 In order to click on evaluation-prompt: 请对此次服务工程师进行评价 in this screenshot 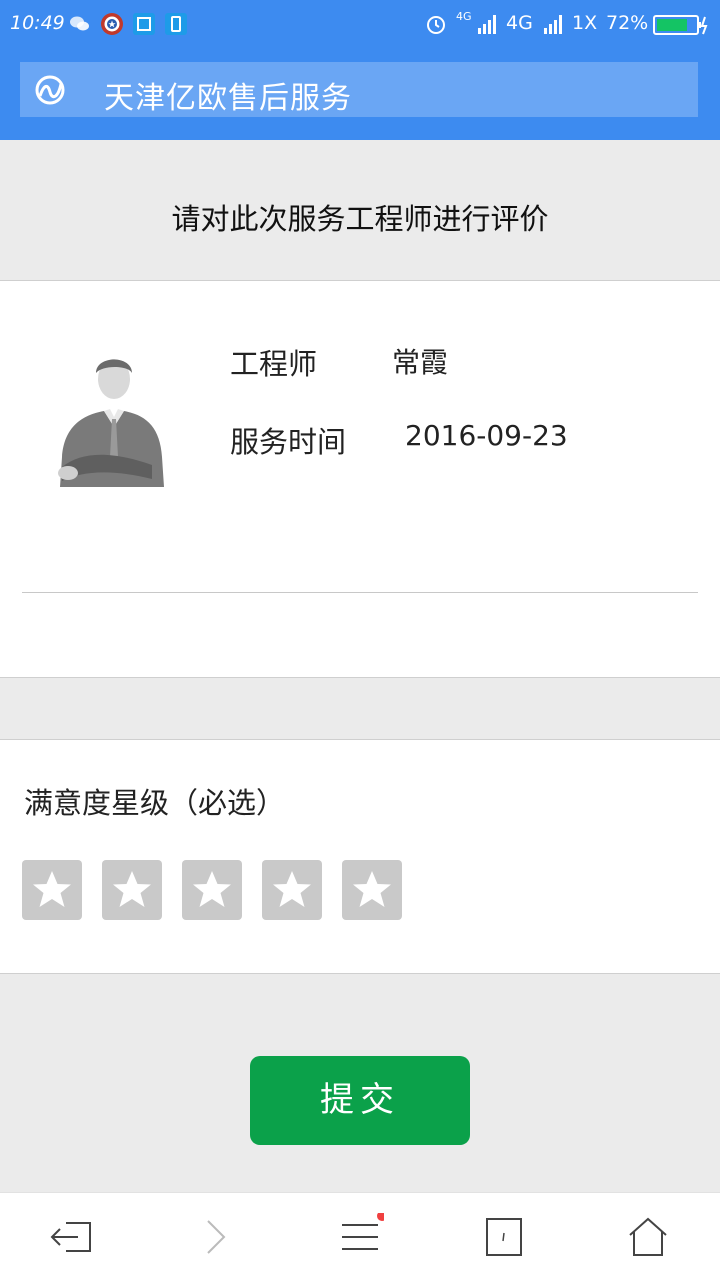, I will do `click(360, 219)`.